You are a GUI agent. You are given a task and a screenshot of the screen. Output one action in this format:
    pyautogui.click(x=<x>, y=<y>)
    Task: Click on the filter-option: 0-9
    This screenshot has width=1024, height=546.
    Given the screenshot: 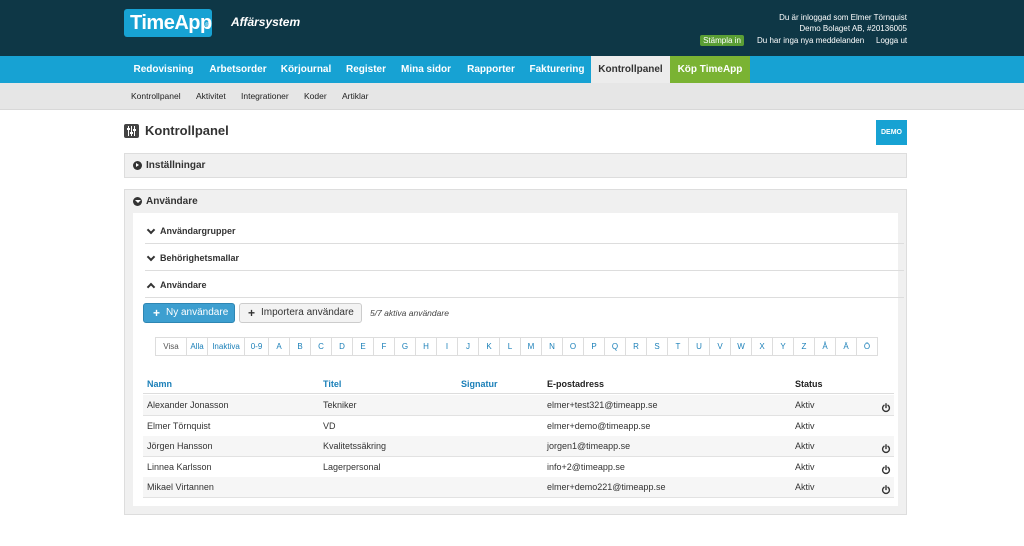 What is the action you would take?
    pyautogui.click(x=257, y=346)
    